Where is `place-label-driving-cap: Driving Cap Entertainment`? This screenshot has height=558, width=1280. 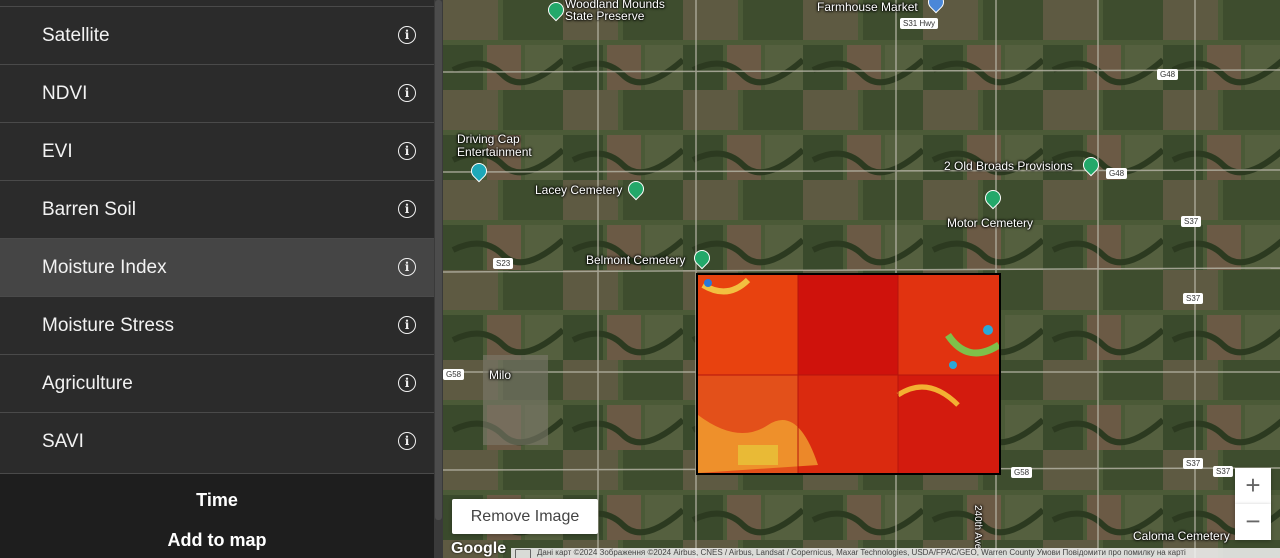
place-label-driving-cap: Driving Cap Entertainment is located at coordinates (494, 146).